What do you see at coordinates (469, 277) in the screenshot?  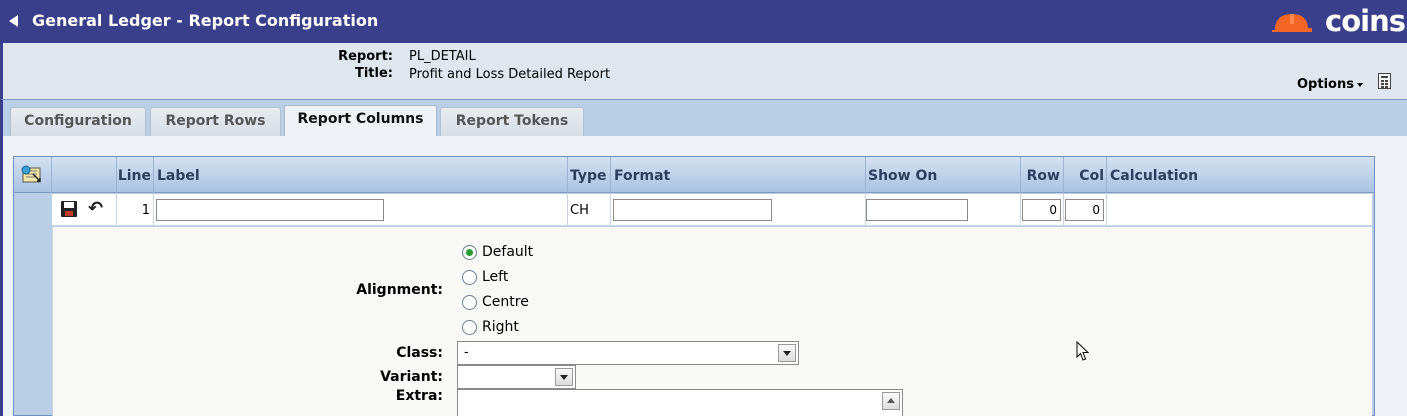 I see `radio-left` at bounding box center [469, 277].